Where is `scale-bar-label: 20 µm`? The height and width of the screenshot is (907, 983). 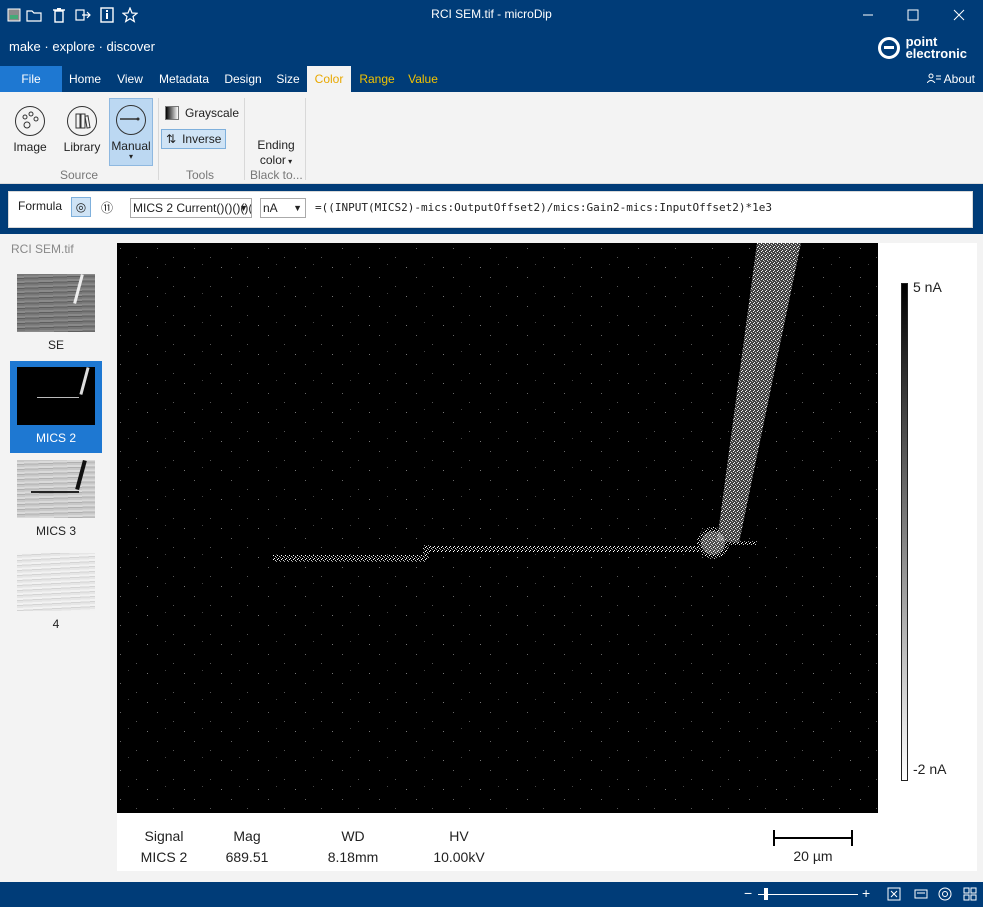
scale-bar-label: 20 µm is located at coordinates (813, 856).